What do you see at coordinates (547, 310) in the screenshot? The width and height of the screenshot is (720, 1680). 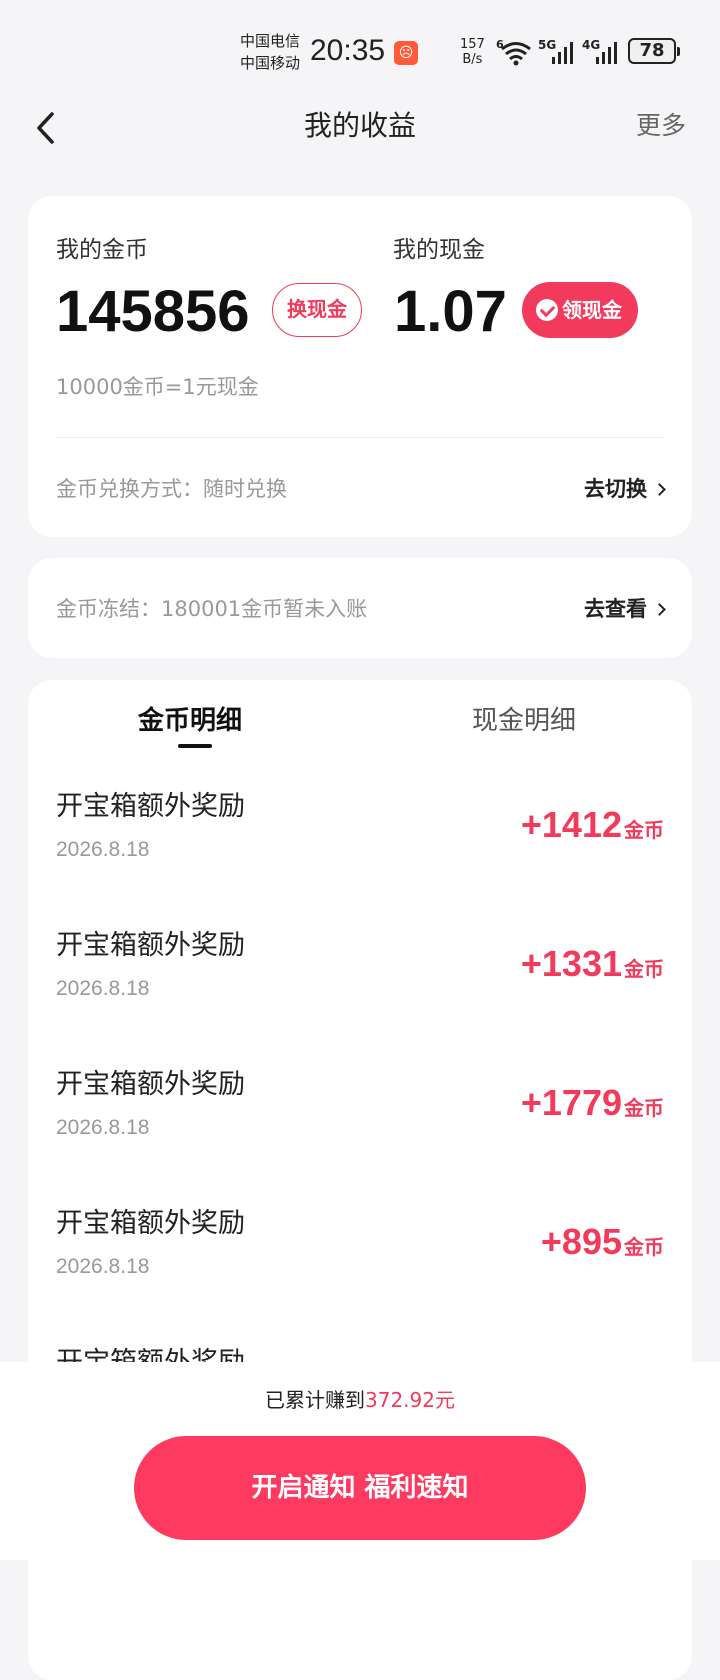 I see `wechat-icon` at bounding box center [547, 310].